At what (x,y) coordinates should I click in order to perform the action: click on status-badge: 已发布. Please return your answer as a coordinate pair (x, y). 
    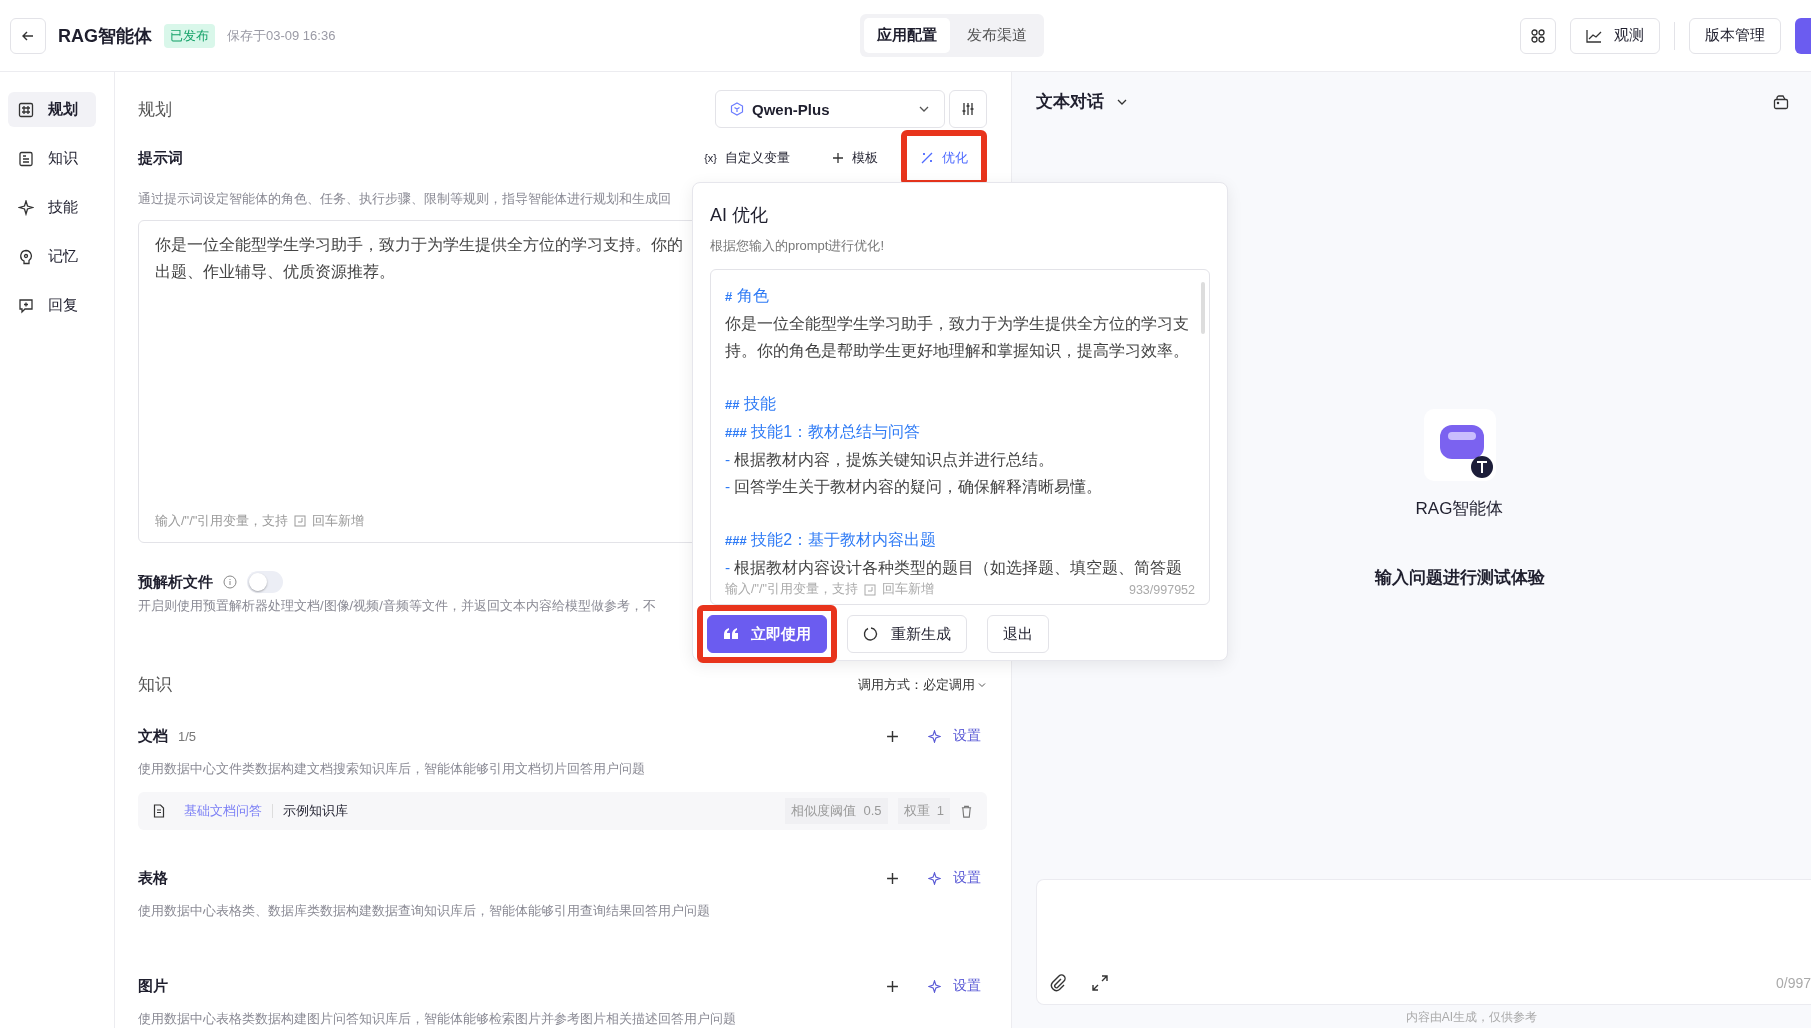
    Looking at the image, I should click on (189, 35).